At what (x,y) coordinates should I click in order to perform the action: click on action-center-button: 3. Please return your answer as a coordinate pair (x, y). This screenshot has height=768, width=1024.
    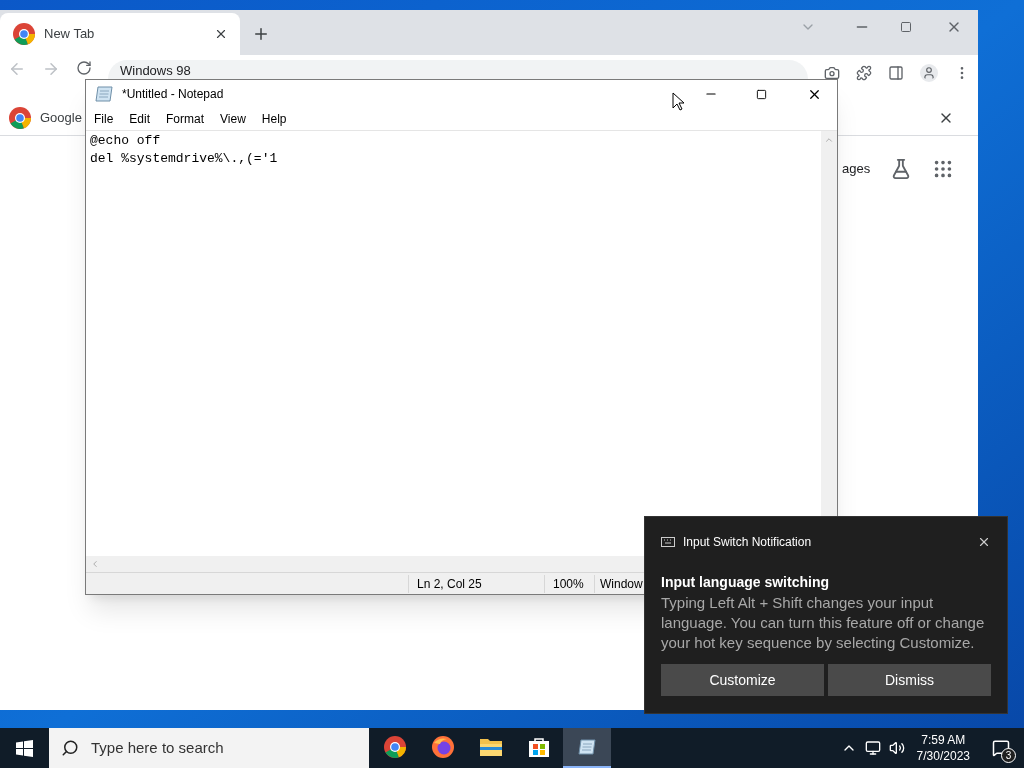
    Looking at the image, I should click on (1001, 748).